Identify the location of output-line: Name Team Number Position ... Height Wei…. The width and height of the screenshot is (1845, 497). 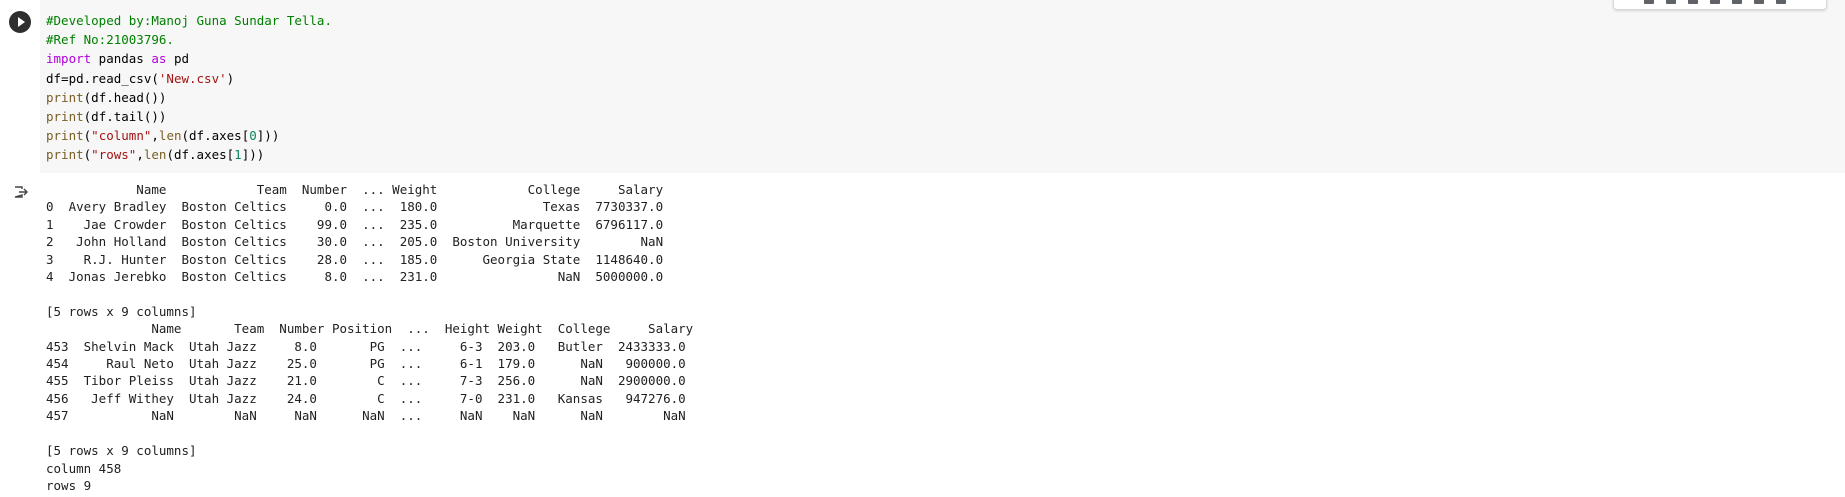
(370, 329).